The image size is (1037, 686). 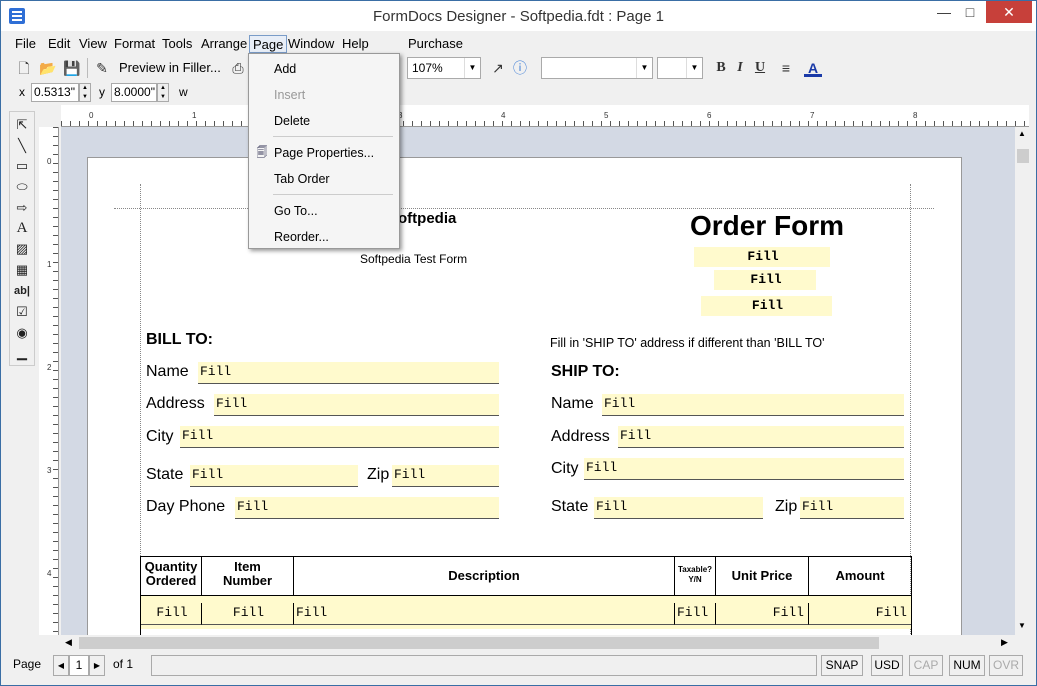 What do you see at coordinates (274, 476) in the screenshot?
I see `bill-state-field: Fill` at bounding box center [274, 476].